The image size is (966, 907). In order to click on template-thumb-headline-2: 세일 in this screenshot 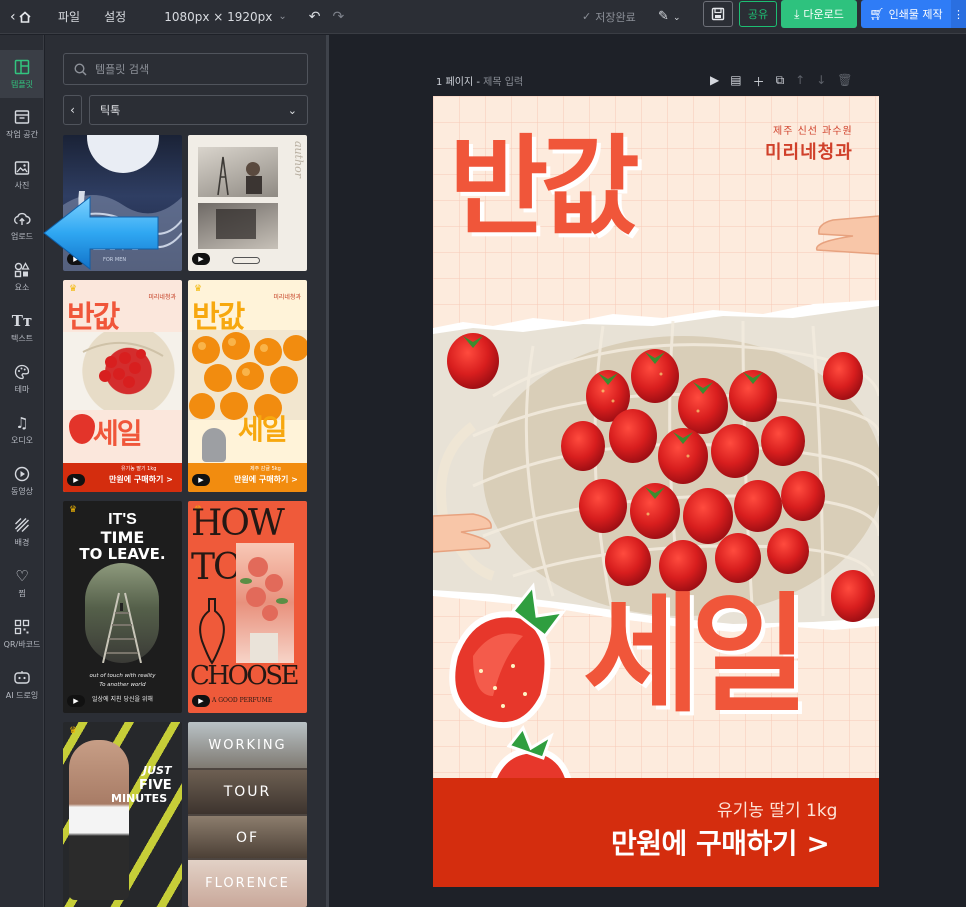, I will do `click(263, 429)`.